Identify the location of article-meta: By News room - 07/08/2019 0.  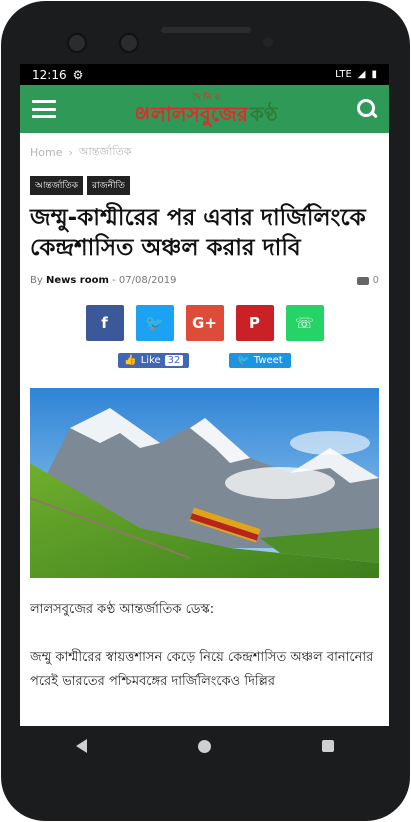
(204, 280).